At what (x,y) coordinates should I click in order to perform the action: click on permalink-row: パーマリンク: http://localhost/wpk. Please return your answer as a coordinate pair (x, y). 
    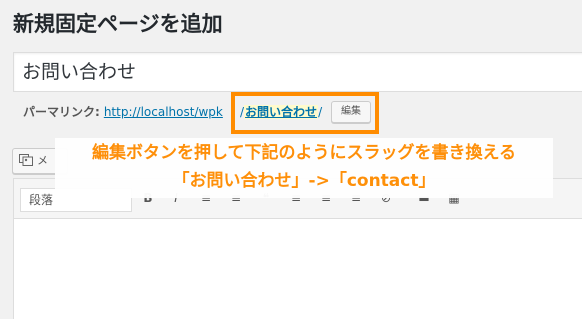
    Looking at the image, I should click on (123, 112).